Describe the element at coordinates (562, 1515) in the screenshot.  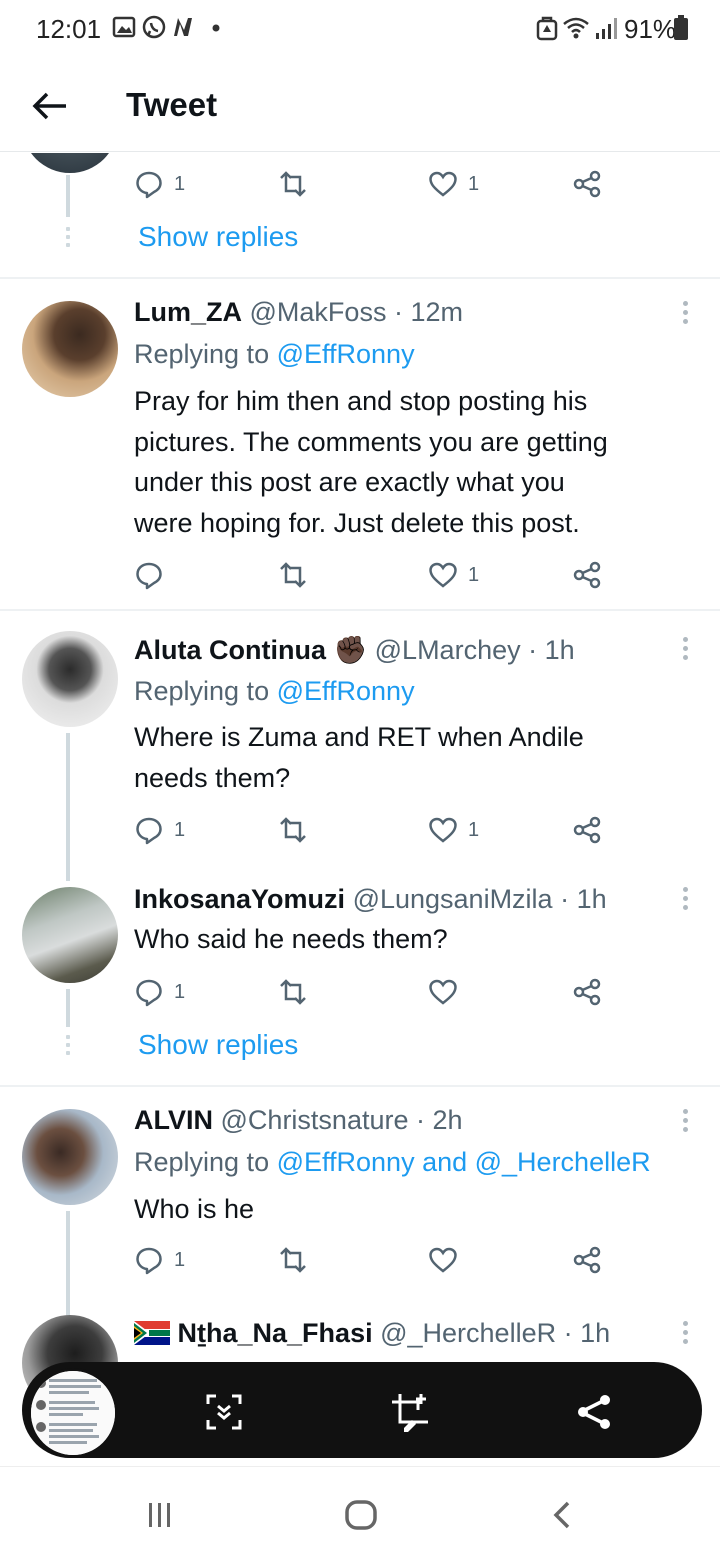
I see `back-nav-icon` at that location.